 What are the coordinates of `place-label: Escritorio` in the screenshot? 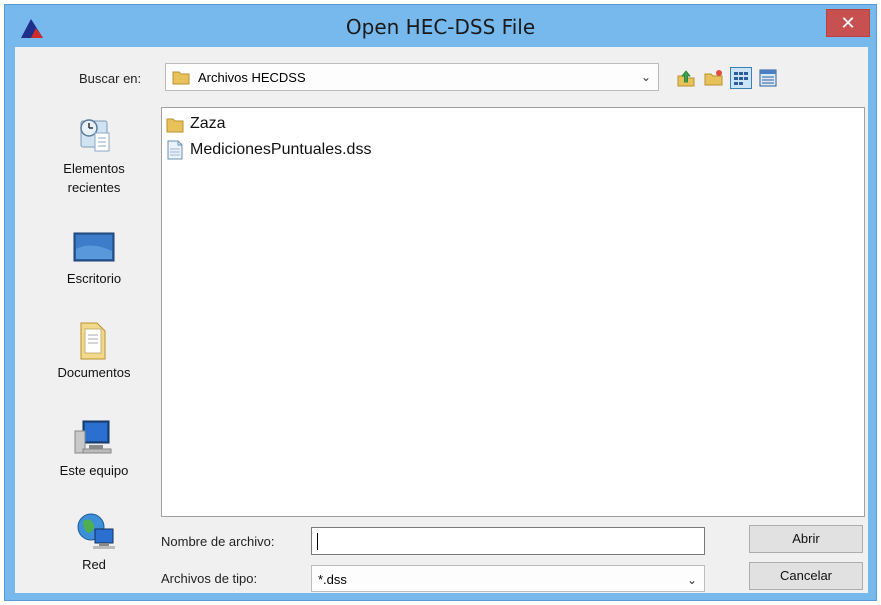 It's located at (94, 278).